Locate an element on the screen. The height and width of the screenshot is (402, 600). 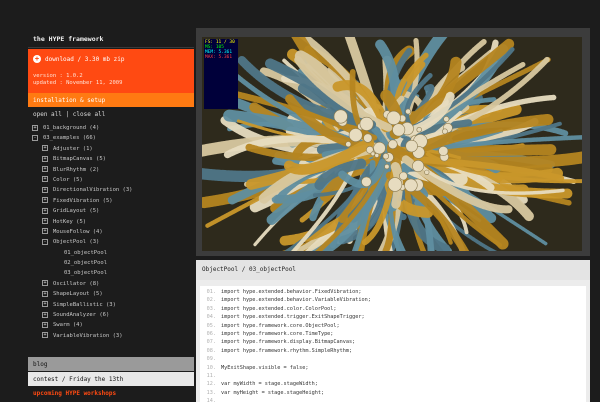
line-number: 09. is located at coordinates (211, 359).